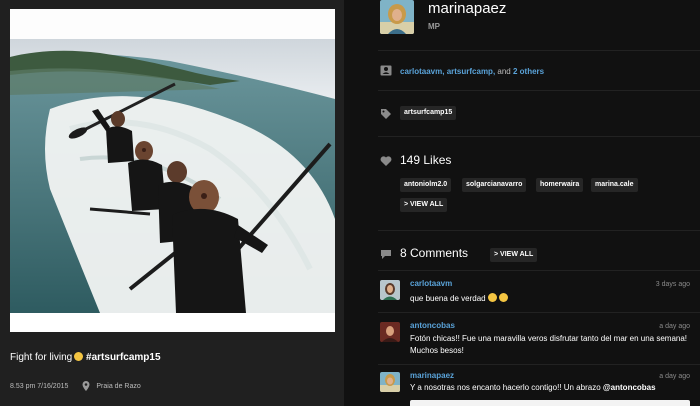 The width and height of the screenshot is (700, 406). Describe the element at coordinates (397, 17) in the screenshot. I see `author-avatar` at that location.